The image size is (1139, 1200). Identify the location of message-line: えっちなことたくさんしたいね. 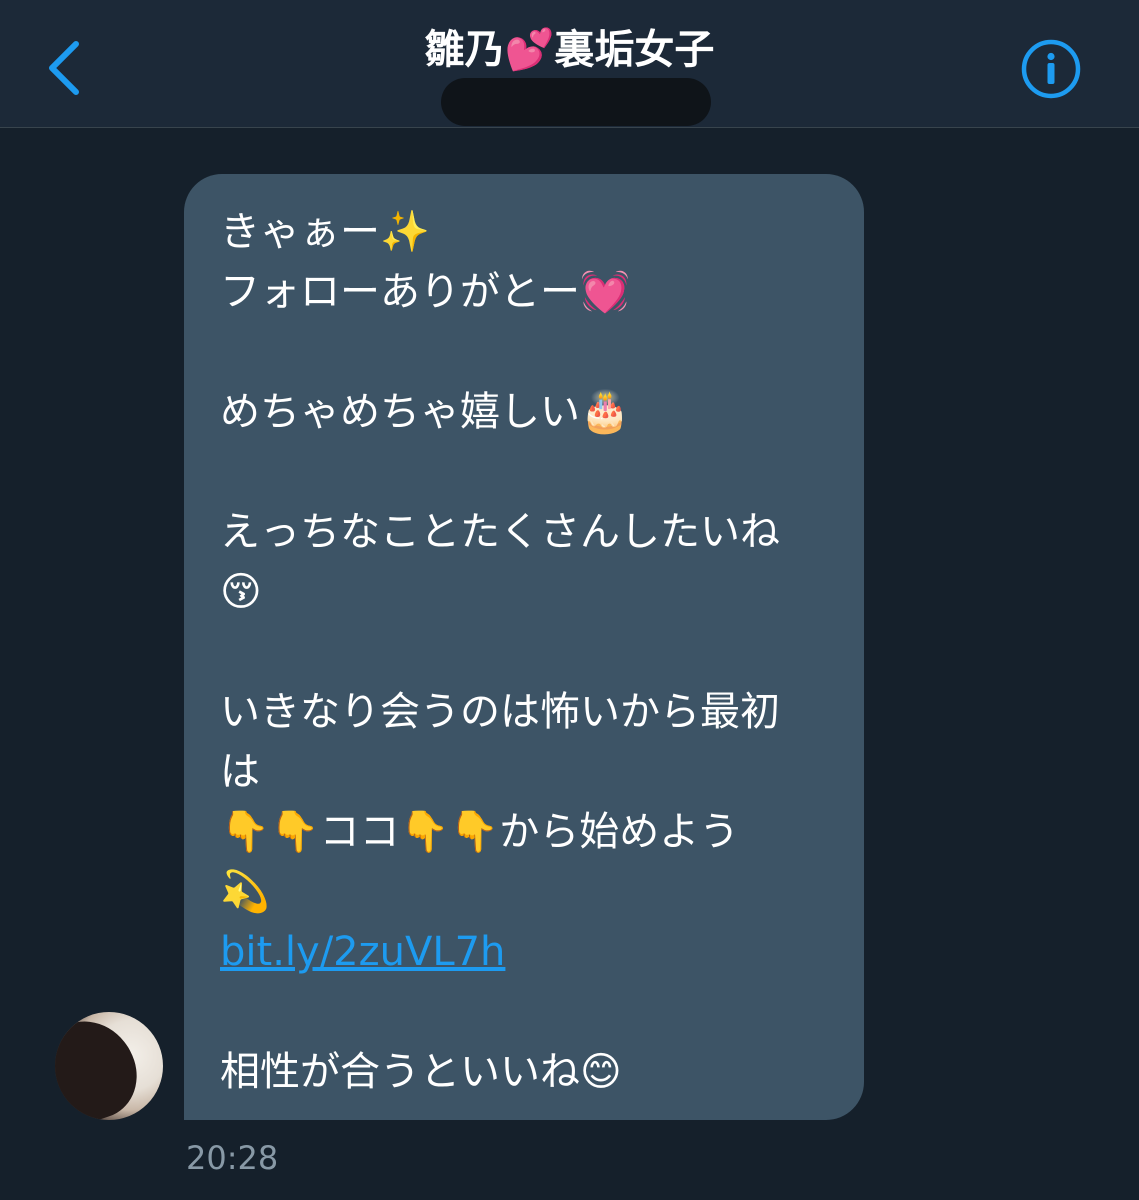
(500, 532).